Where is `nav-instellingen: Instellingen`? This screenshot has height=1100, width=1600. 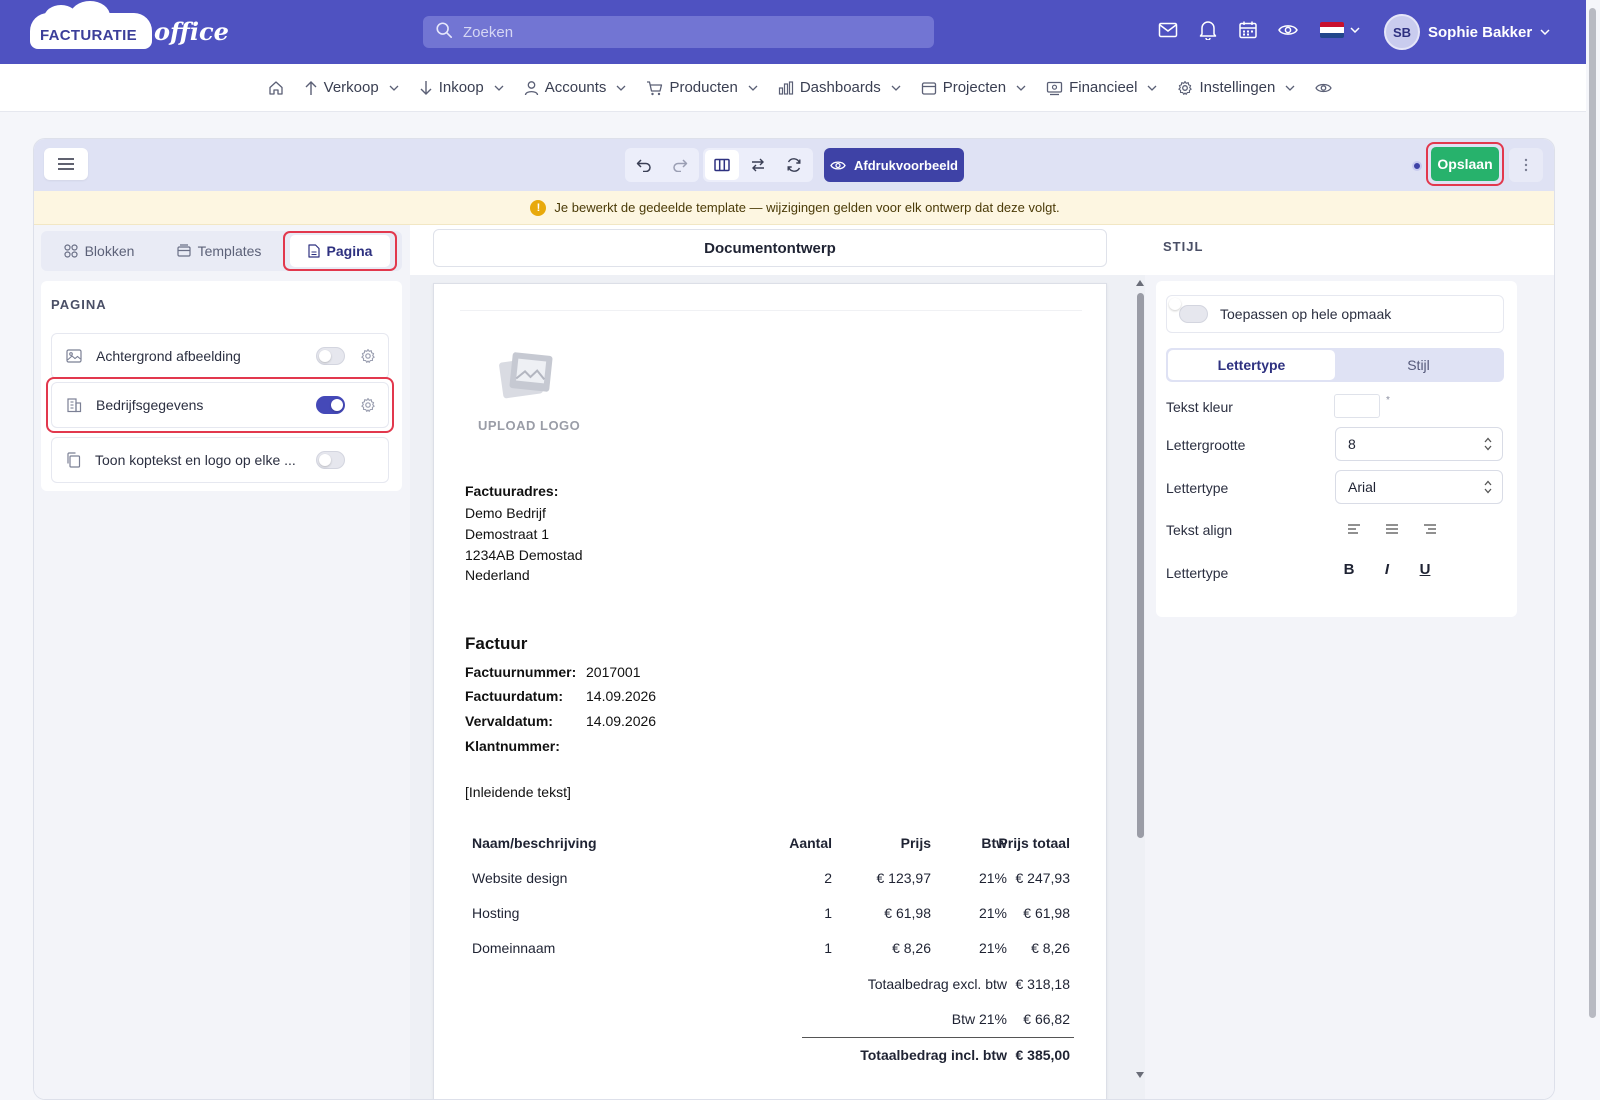
nav-instellingen: Instellingen is located at coordinates (1236, 87).